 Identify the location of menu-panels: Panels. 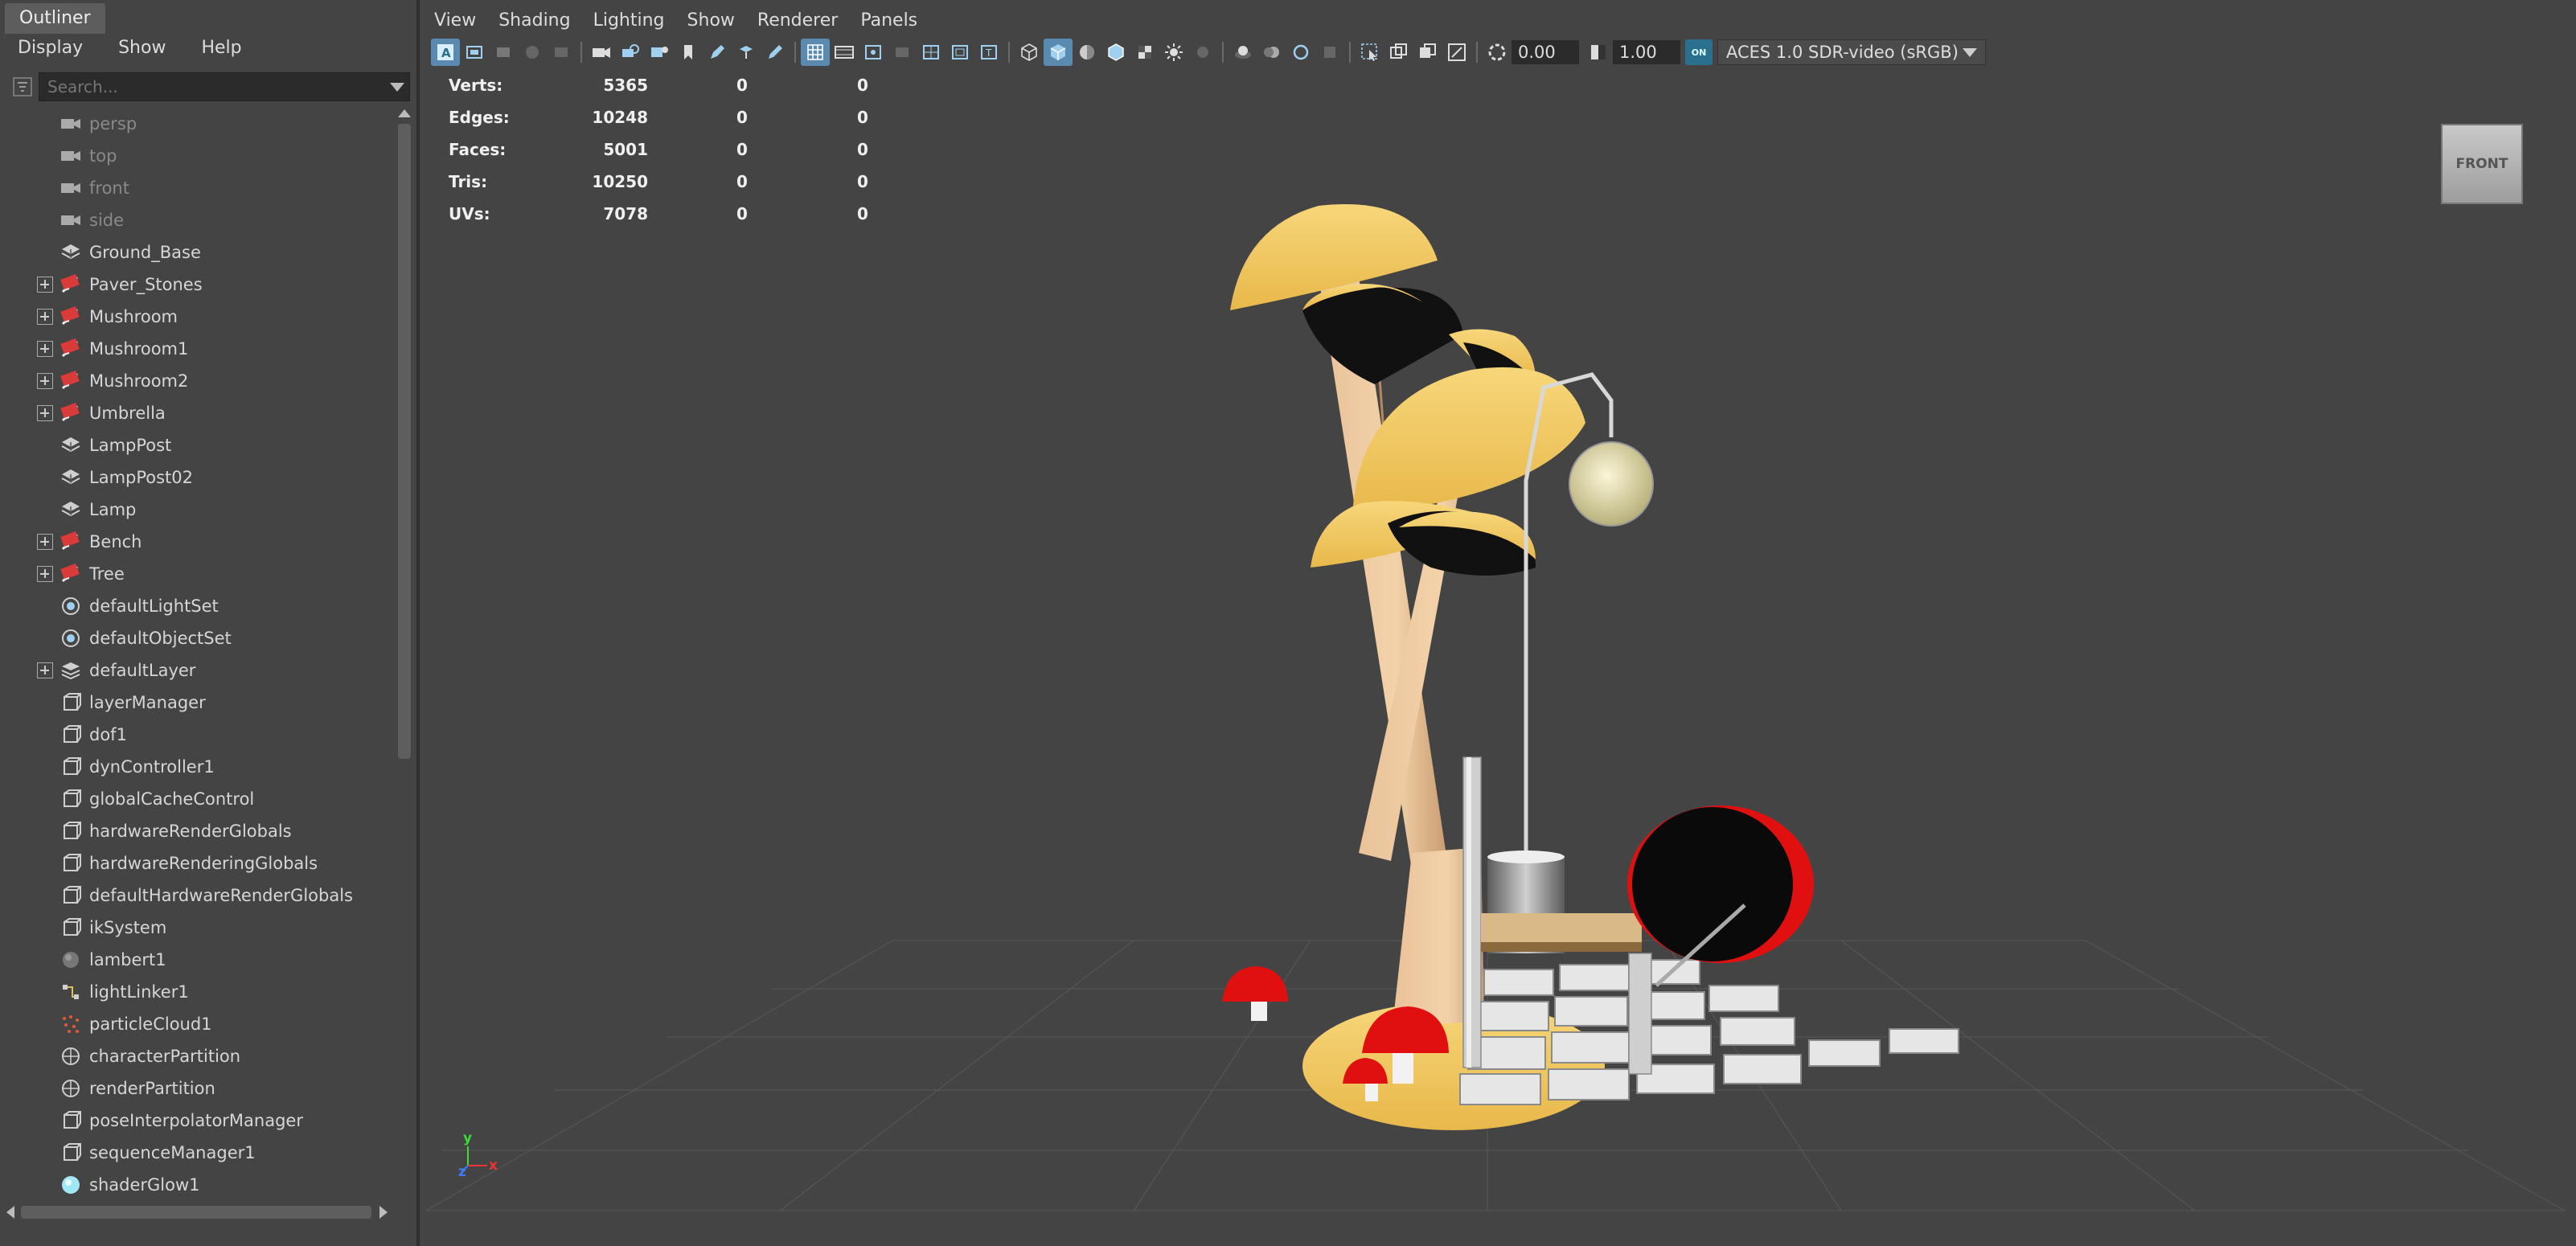
(889, 21).